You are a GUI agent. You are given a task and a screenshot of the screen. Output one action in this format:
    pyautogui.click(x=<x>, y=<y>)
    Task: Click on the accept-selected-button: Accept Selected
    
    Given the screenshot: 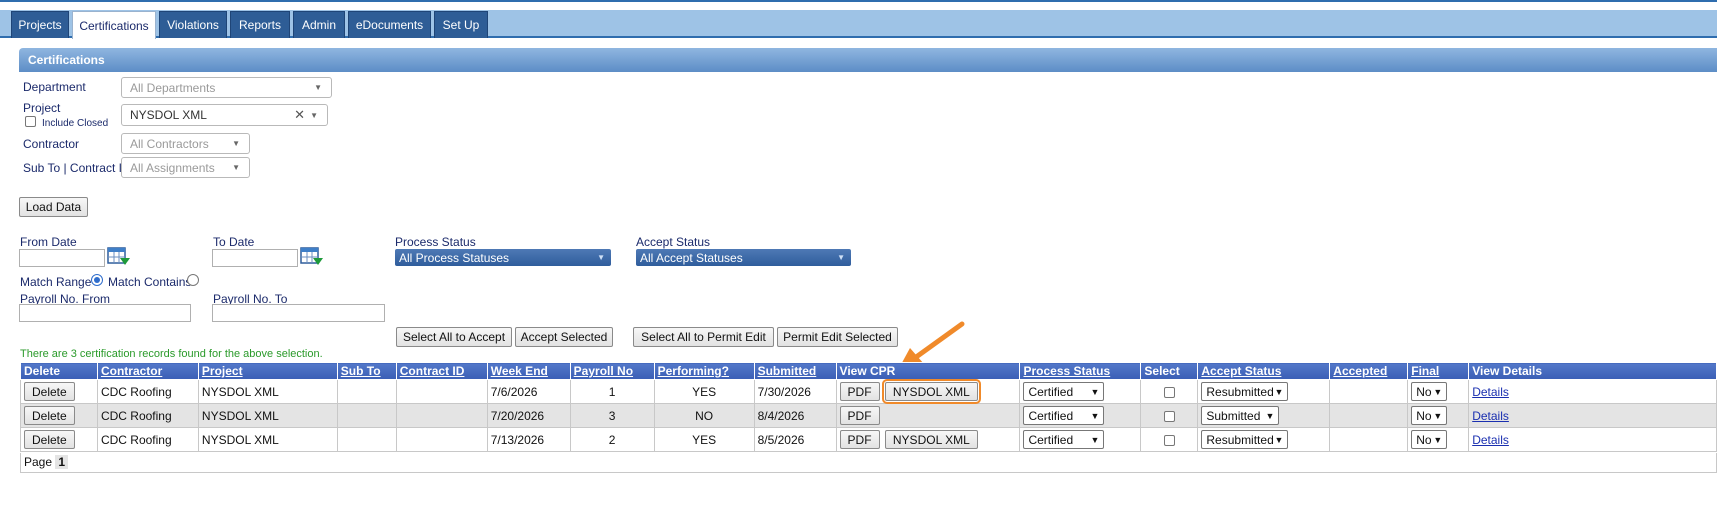 What is the action you would take?
    pyautogui.click(x=564, y=337)
    